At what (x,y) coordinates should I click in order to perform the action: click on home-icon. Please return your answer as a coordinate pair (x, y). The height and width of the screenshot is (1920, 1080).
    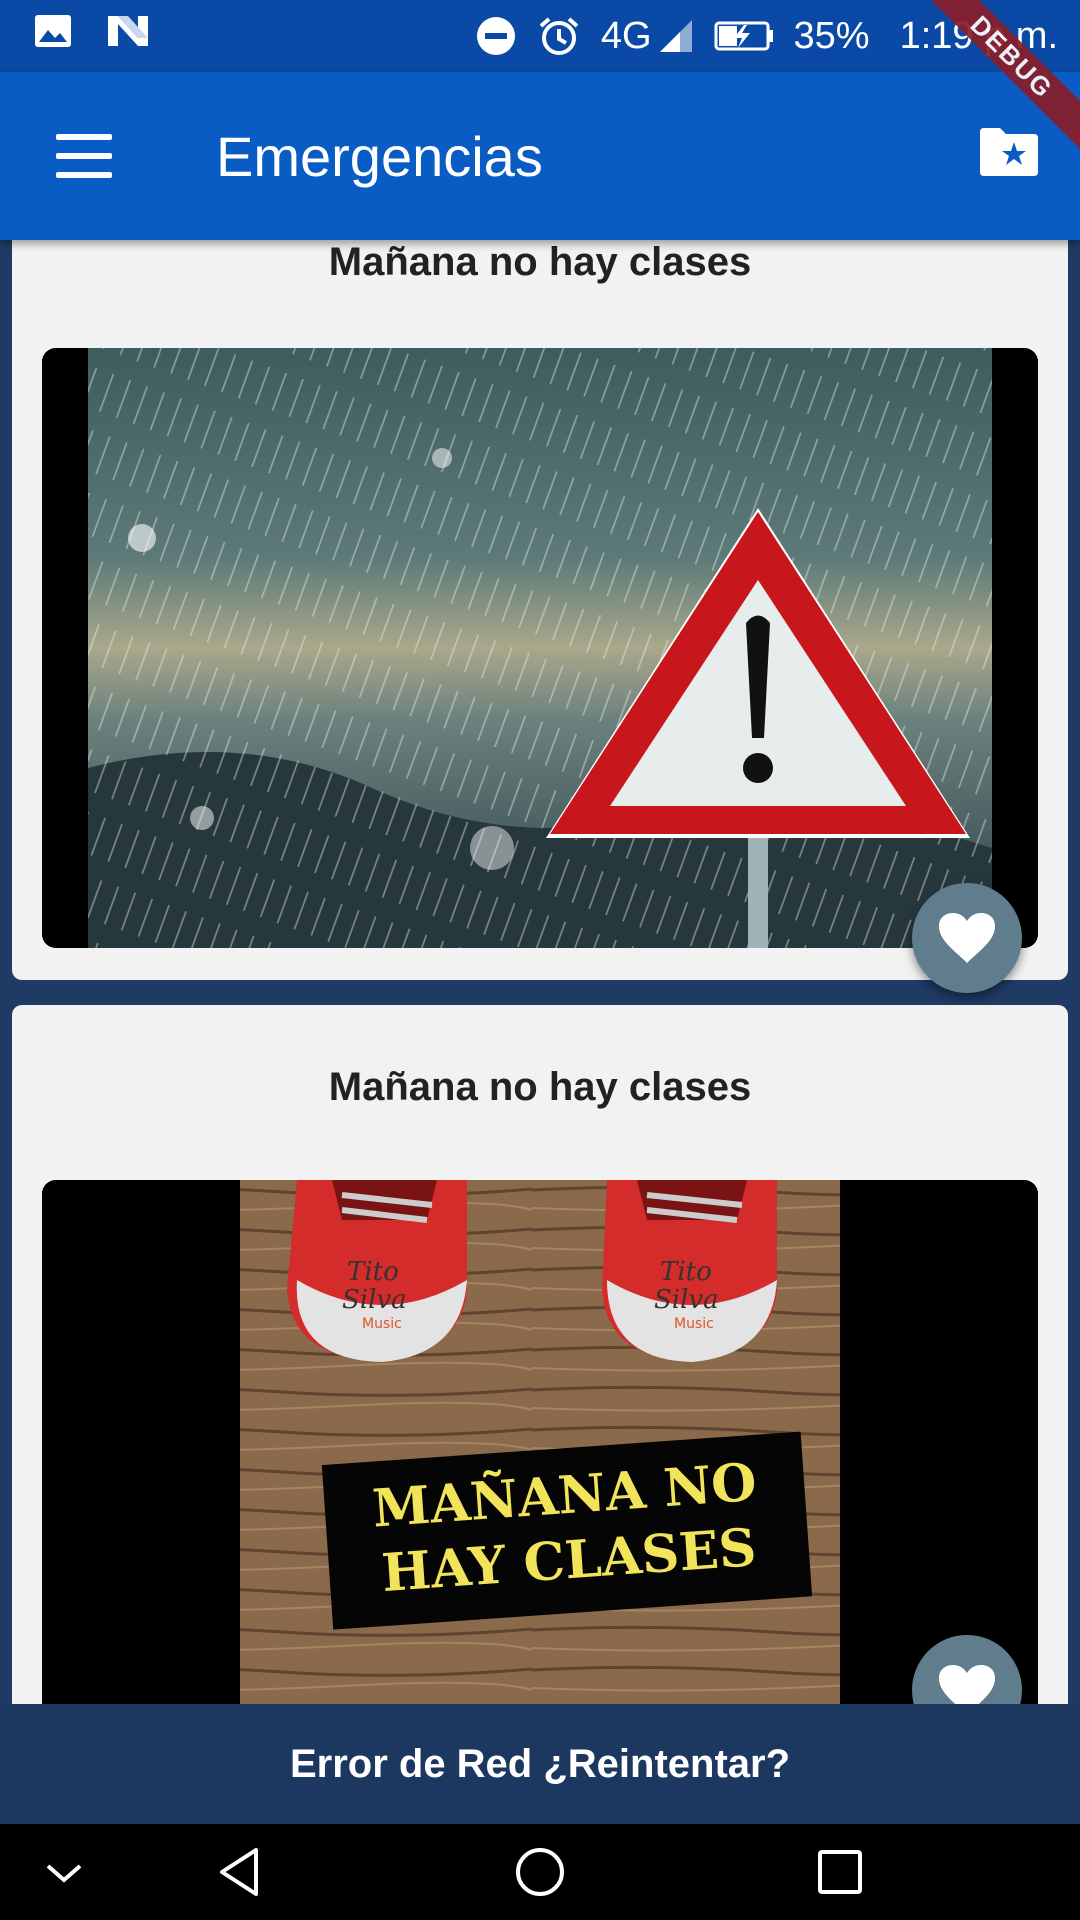
    Looking at the image, I should click on (540, 1872).